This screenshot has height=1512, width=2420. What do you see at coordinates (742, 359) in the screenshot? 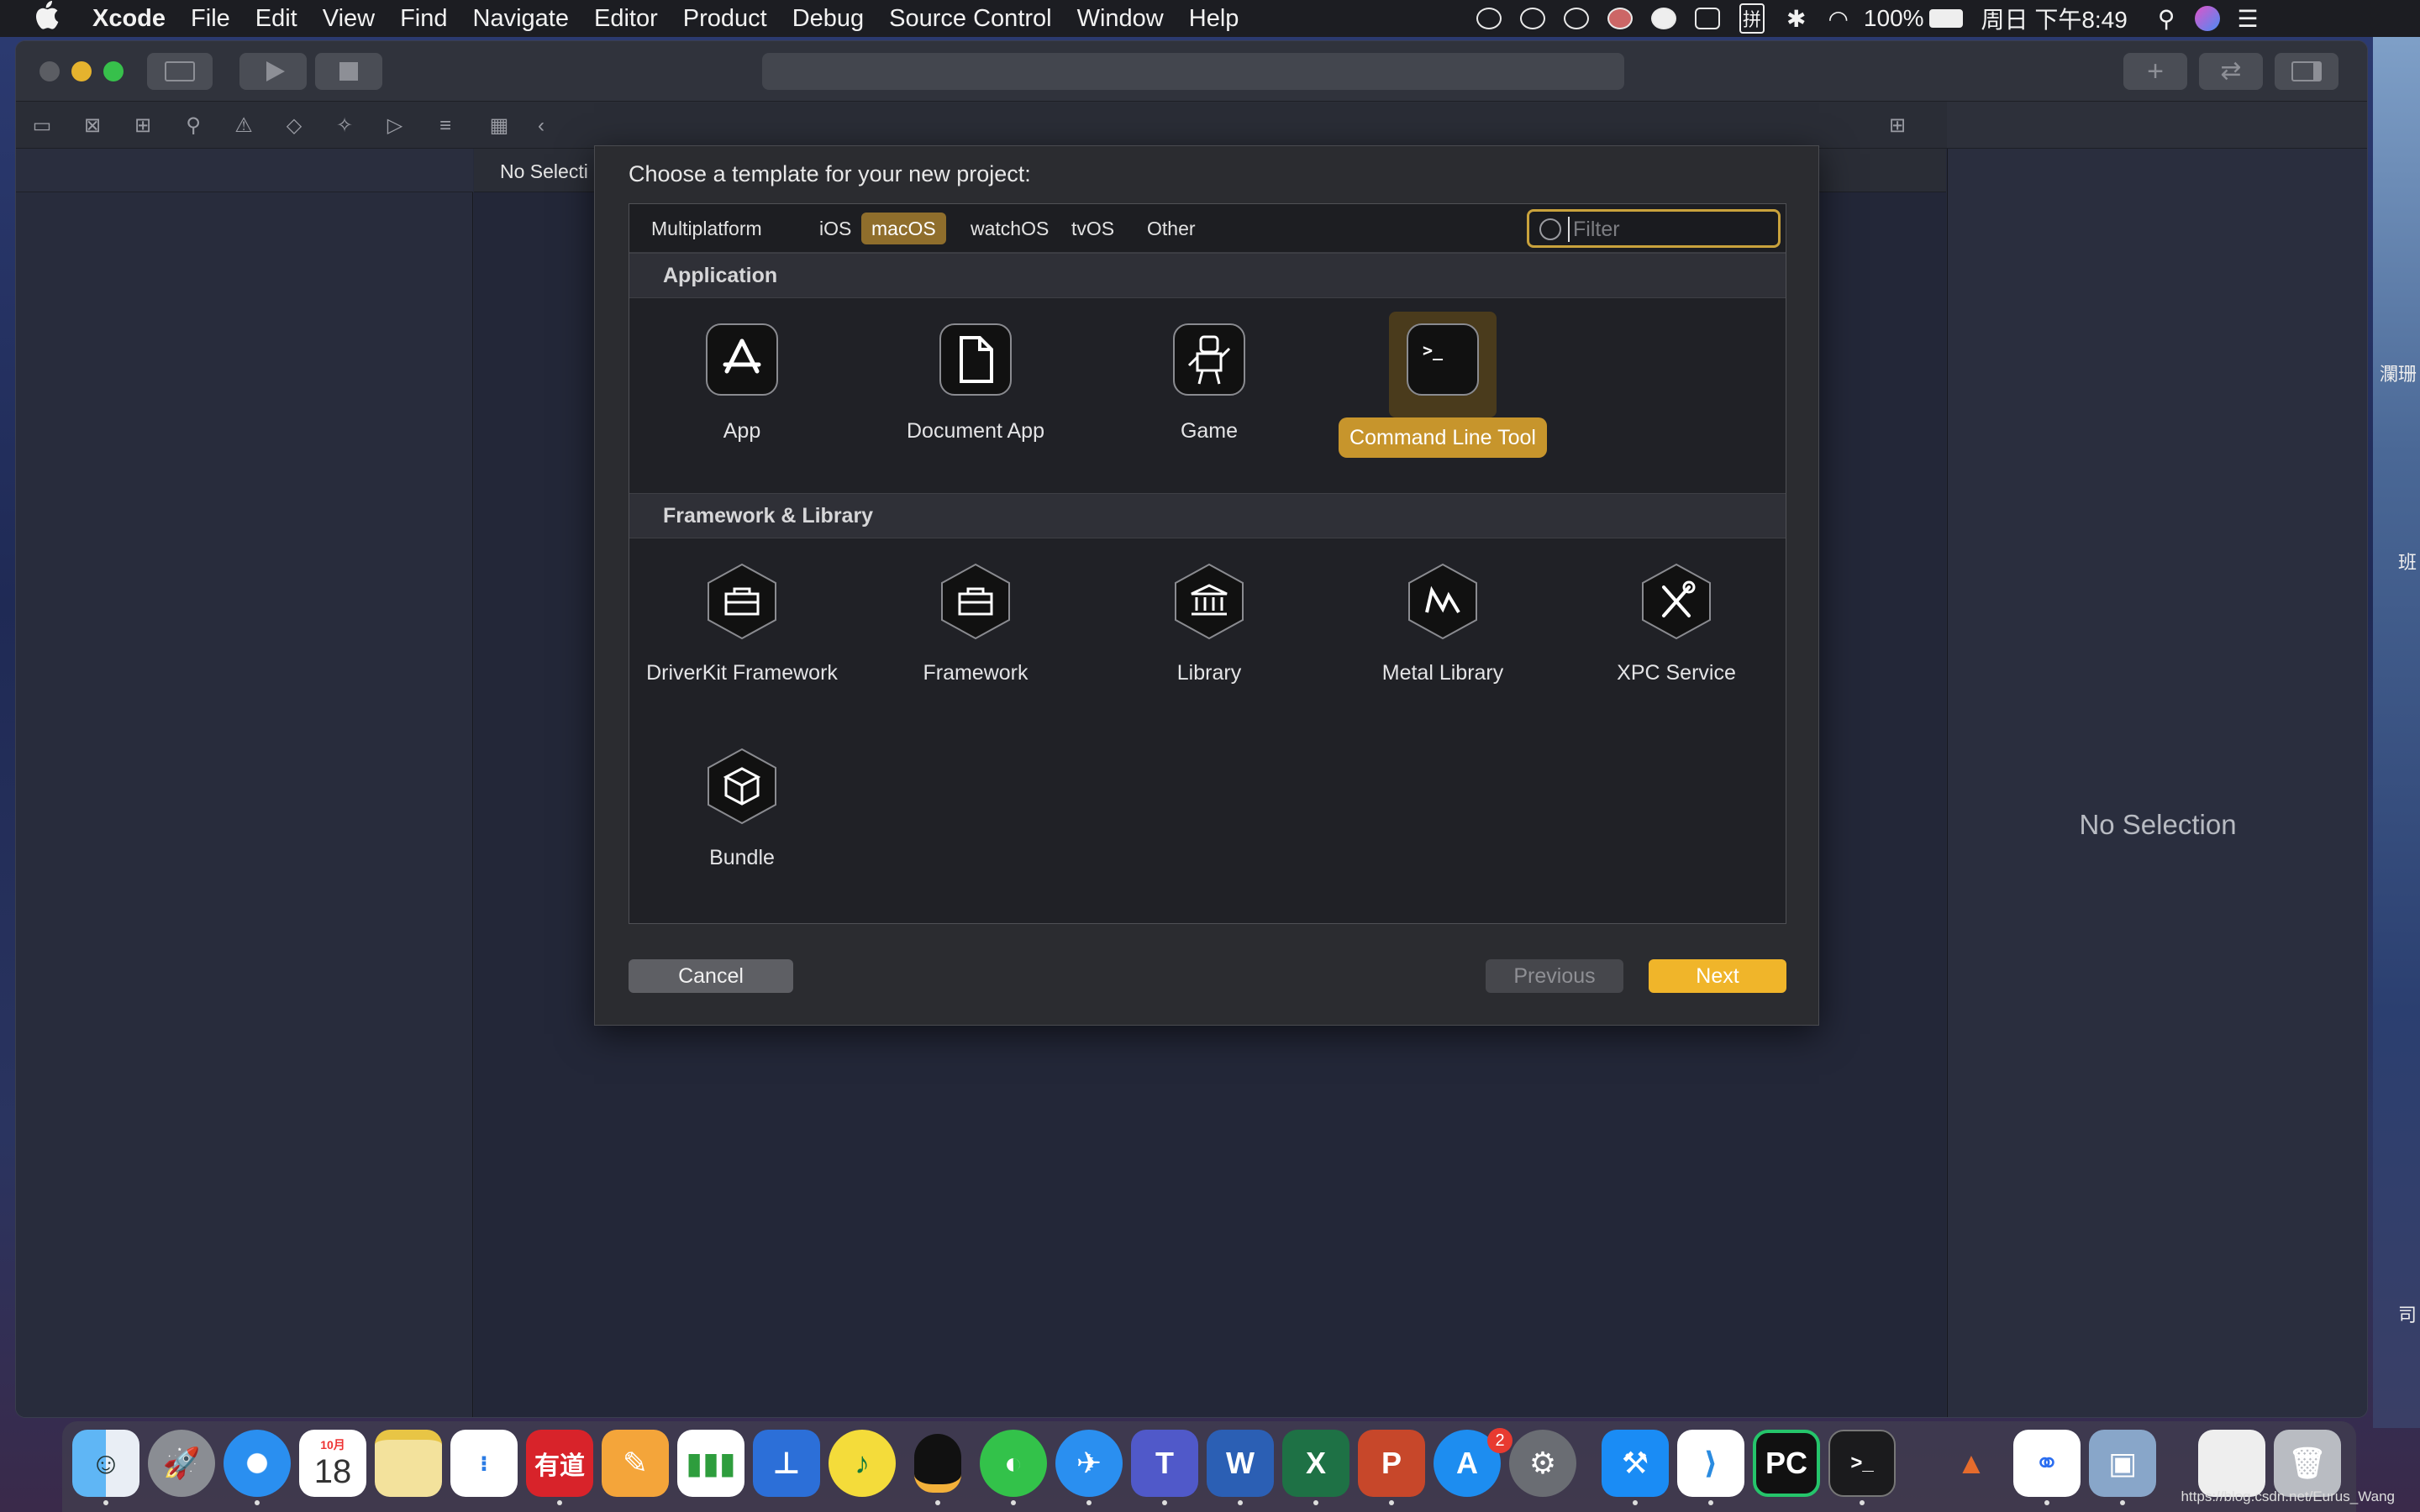
I see `app-store-icon` at bounding box center [742, 359].